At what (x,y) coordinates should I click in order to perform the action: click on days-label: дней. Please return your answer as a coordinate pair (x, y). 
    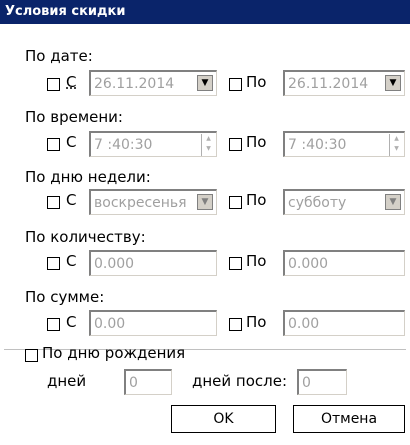
    Looking at the image, I should click on (67, 381).